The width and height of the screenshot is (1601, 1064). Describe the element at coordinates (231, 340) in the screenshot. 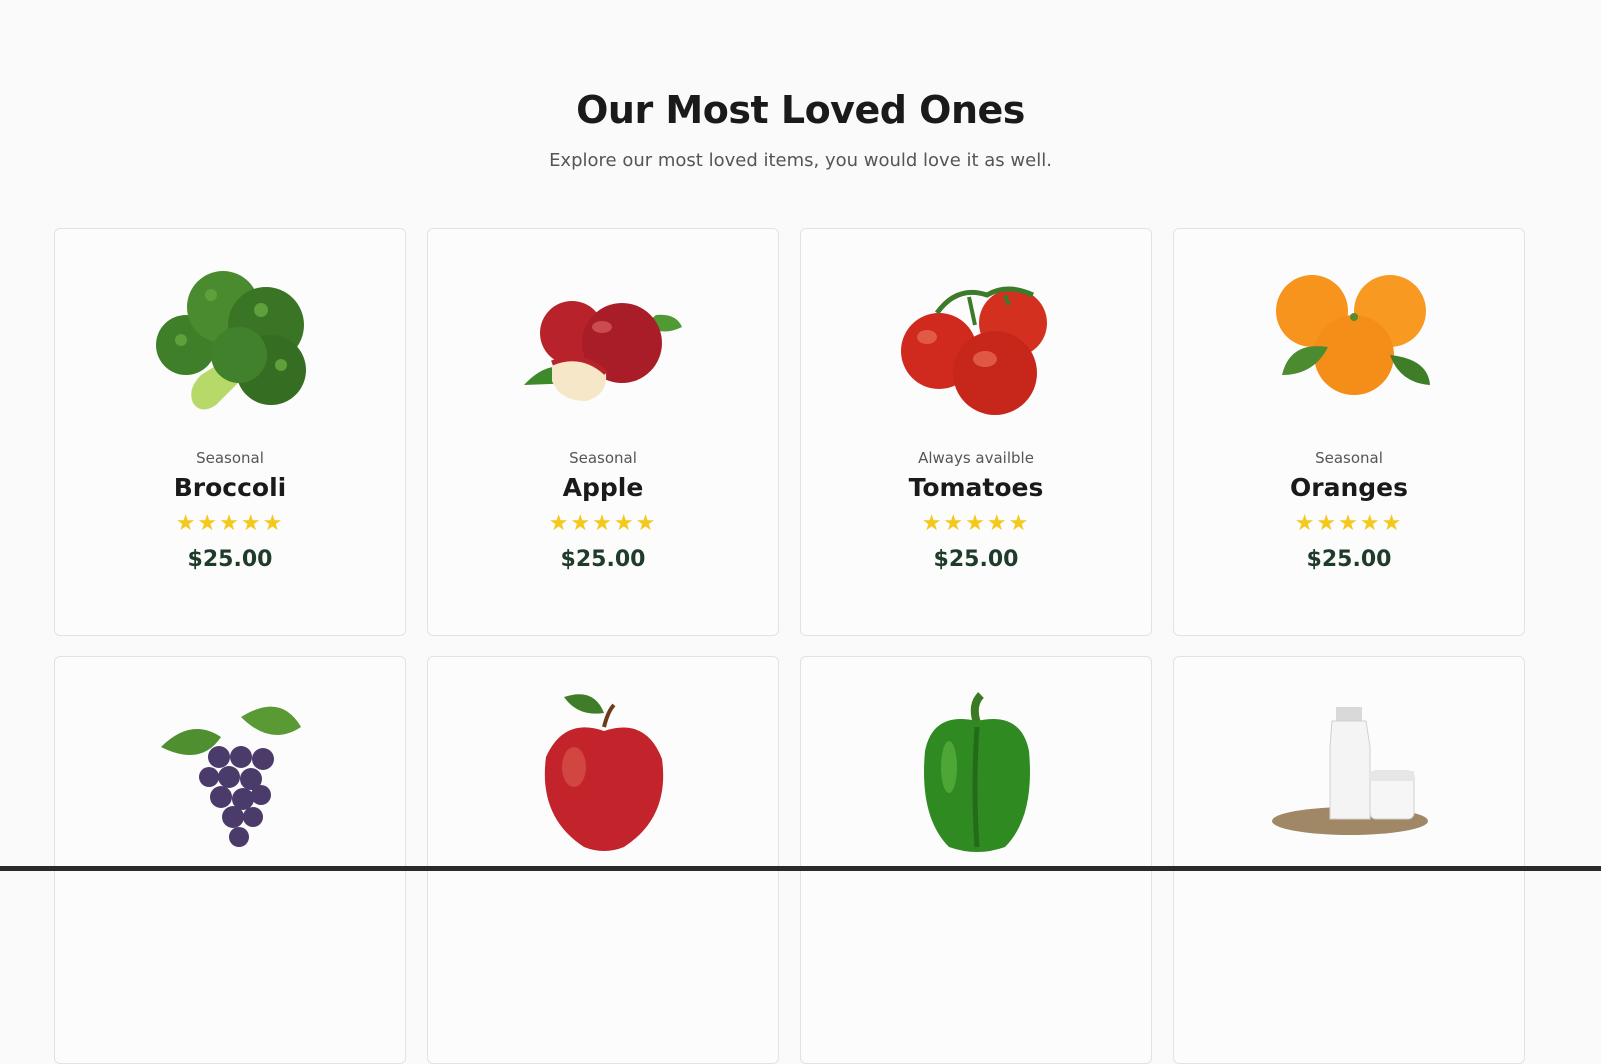

I see `broccoli-icon` at that location.